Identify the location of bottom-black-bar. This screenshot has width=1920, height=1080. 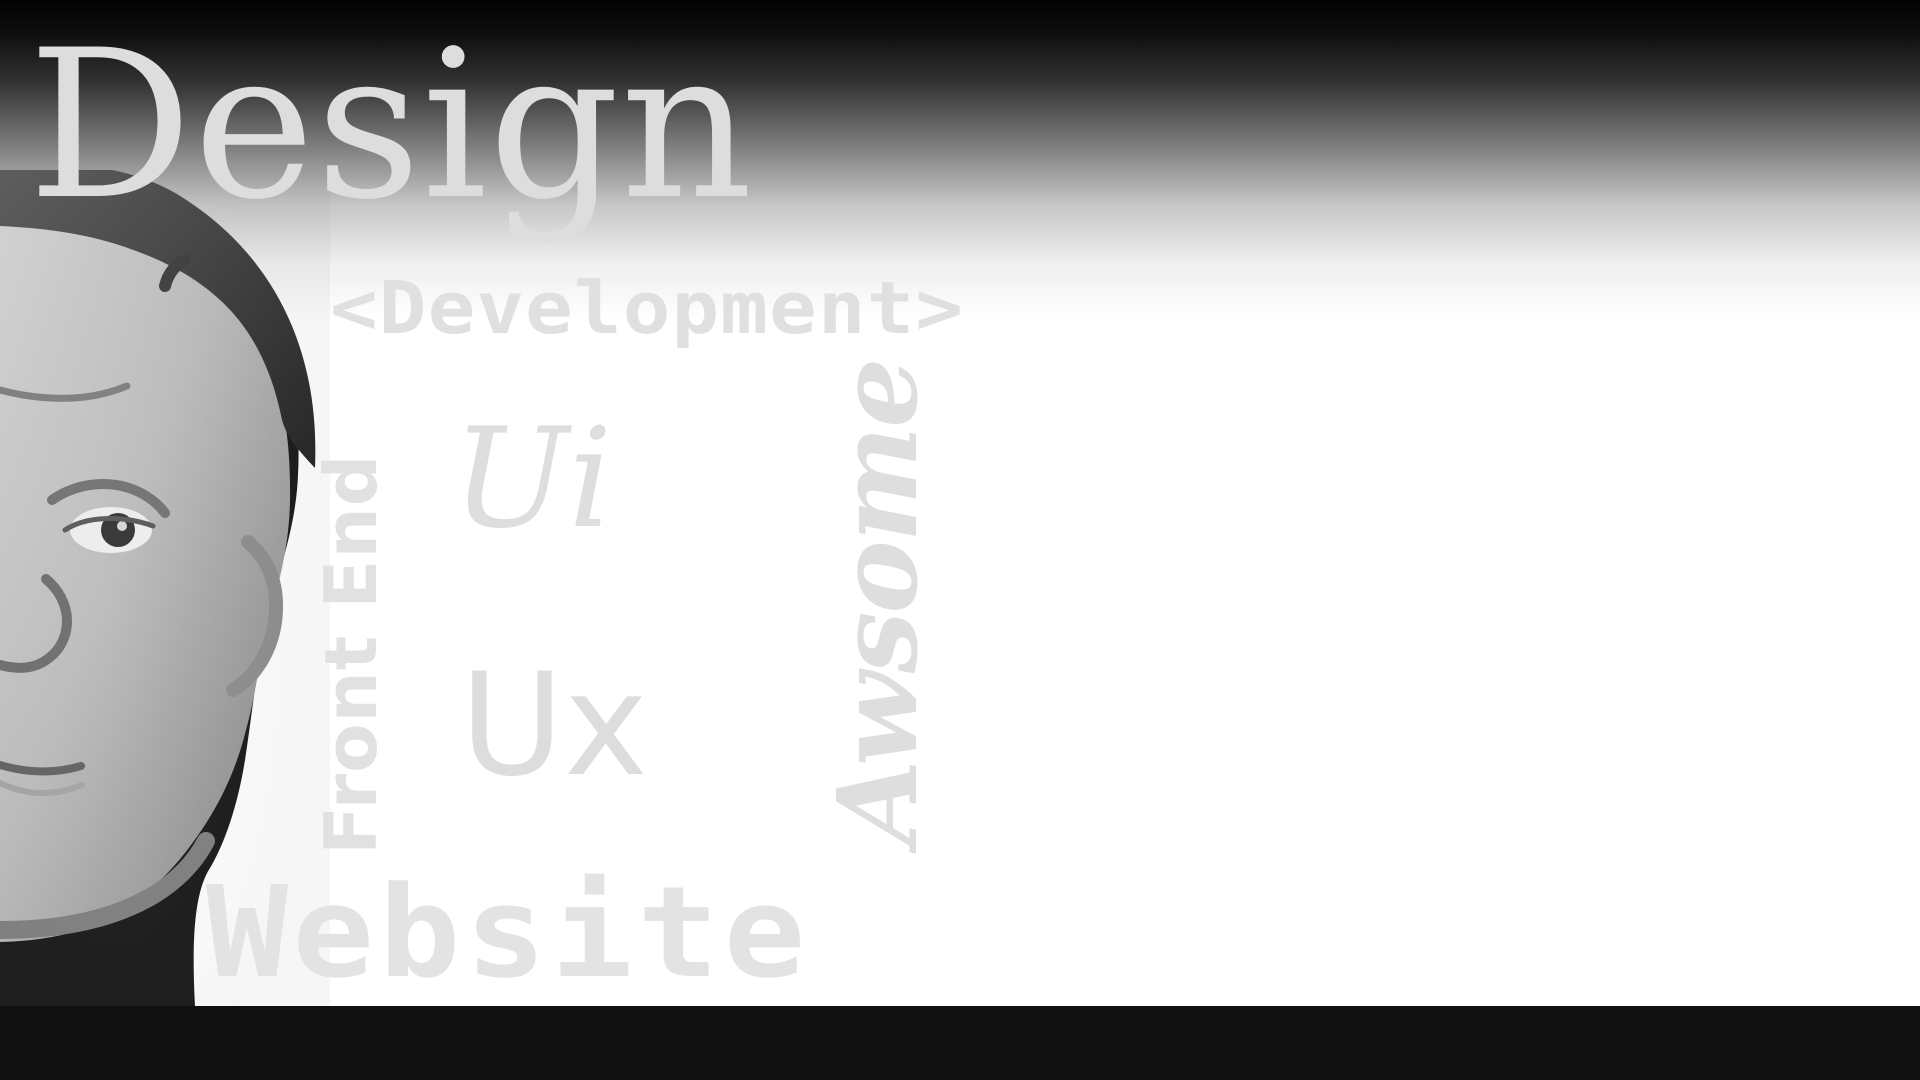
(960, 1043).